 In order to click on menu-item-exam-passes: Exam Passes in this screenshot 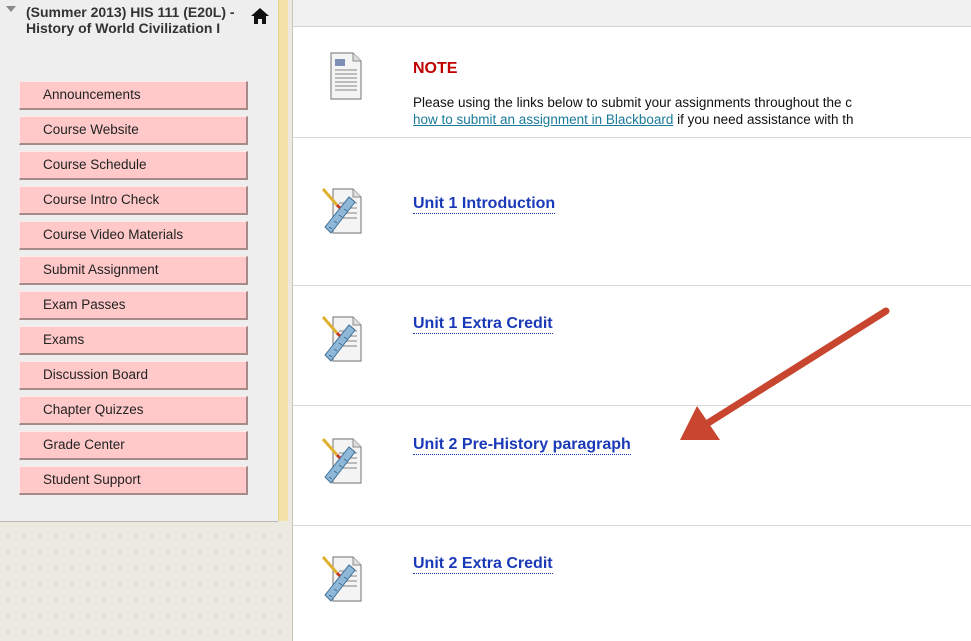, I will do `click(133, 305)`.